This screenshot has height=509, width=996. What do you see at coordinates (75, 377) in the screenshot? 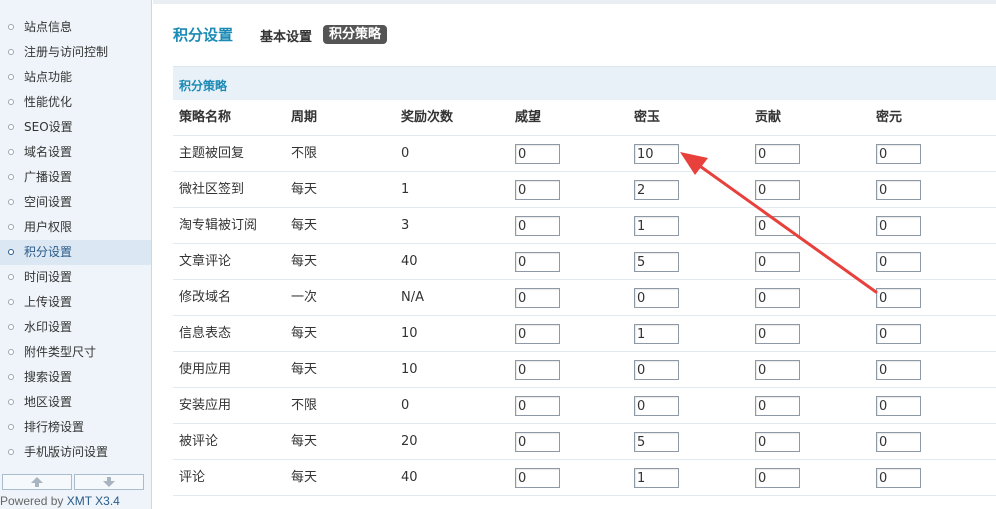
I see `sidebar-item: 搜索设置` at bounding box center [75, 377].